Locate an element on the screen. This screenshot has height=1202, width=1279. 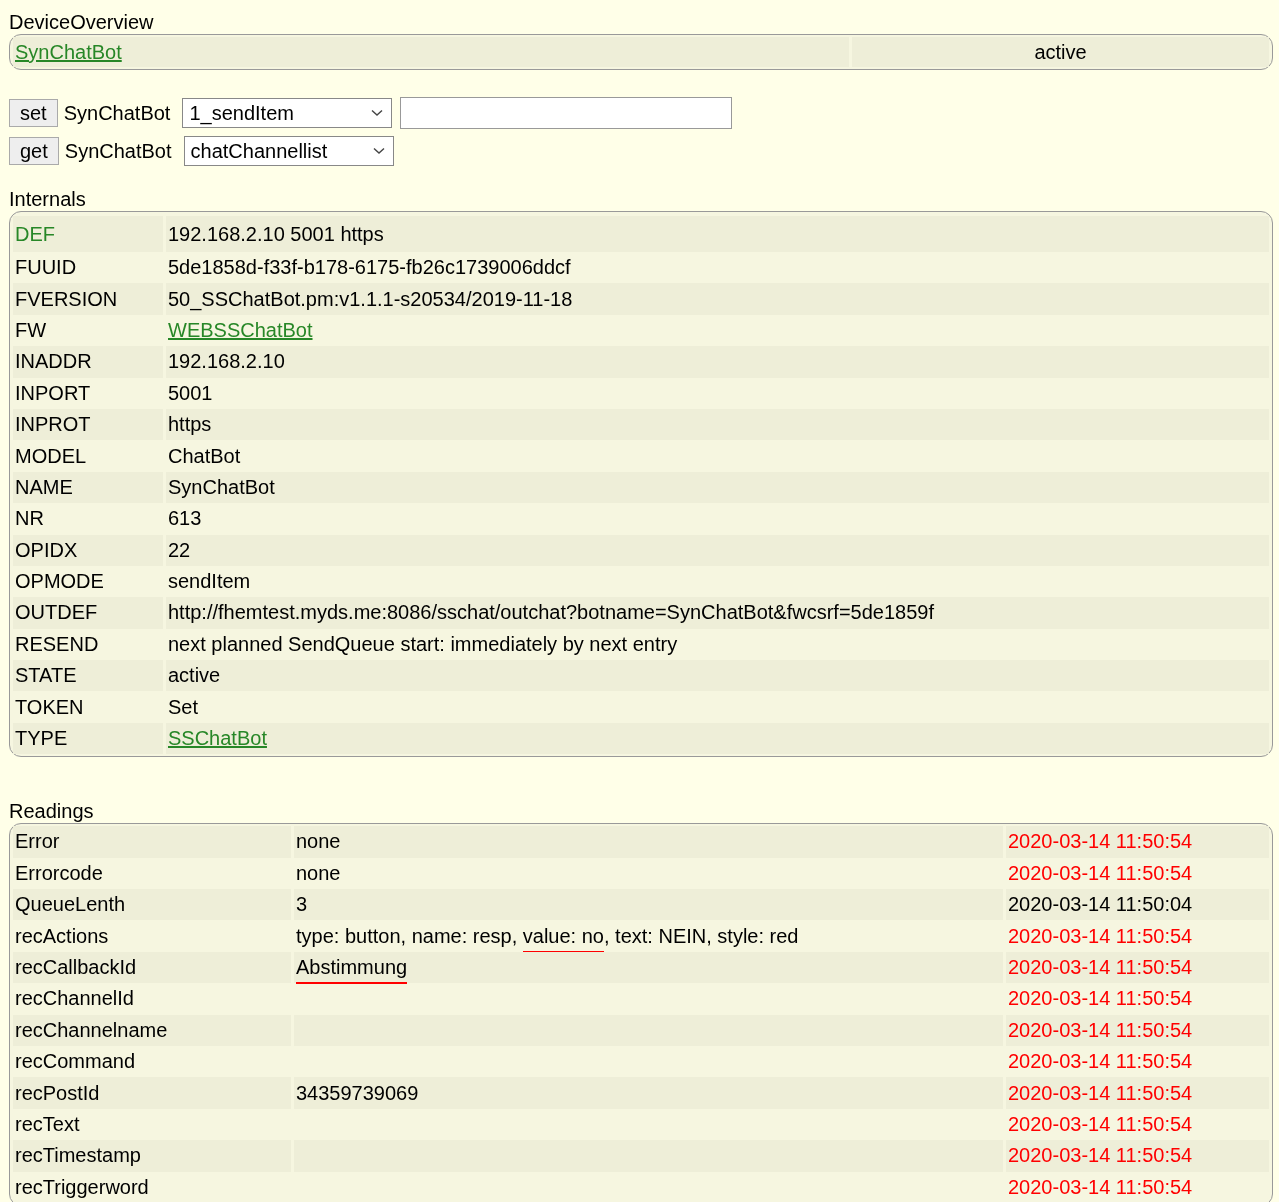
reading-name: recChannelId is located at coordinates (74, 999).